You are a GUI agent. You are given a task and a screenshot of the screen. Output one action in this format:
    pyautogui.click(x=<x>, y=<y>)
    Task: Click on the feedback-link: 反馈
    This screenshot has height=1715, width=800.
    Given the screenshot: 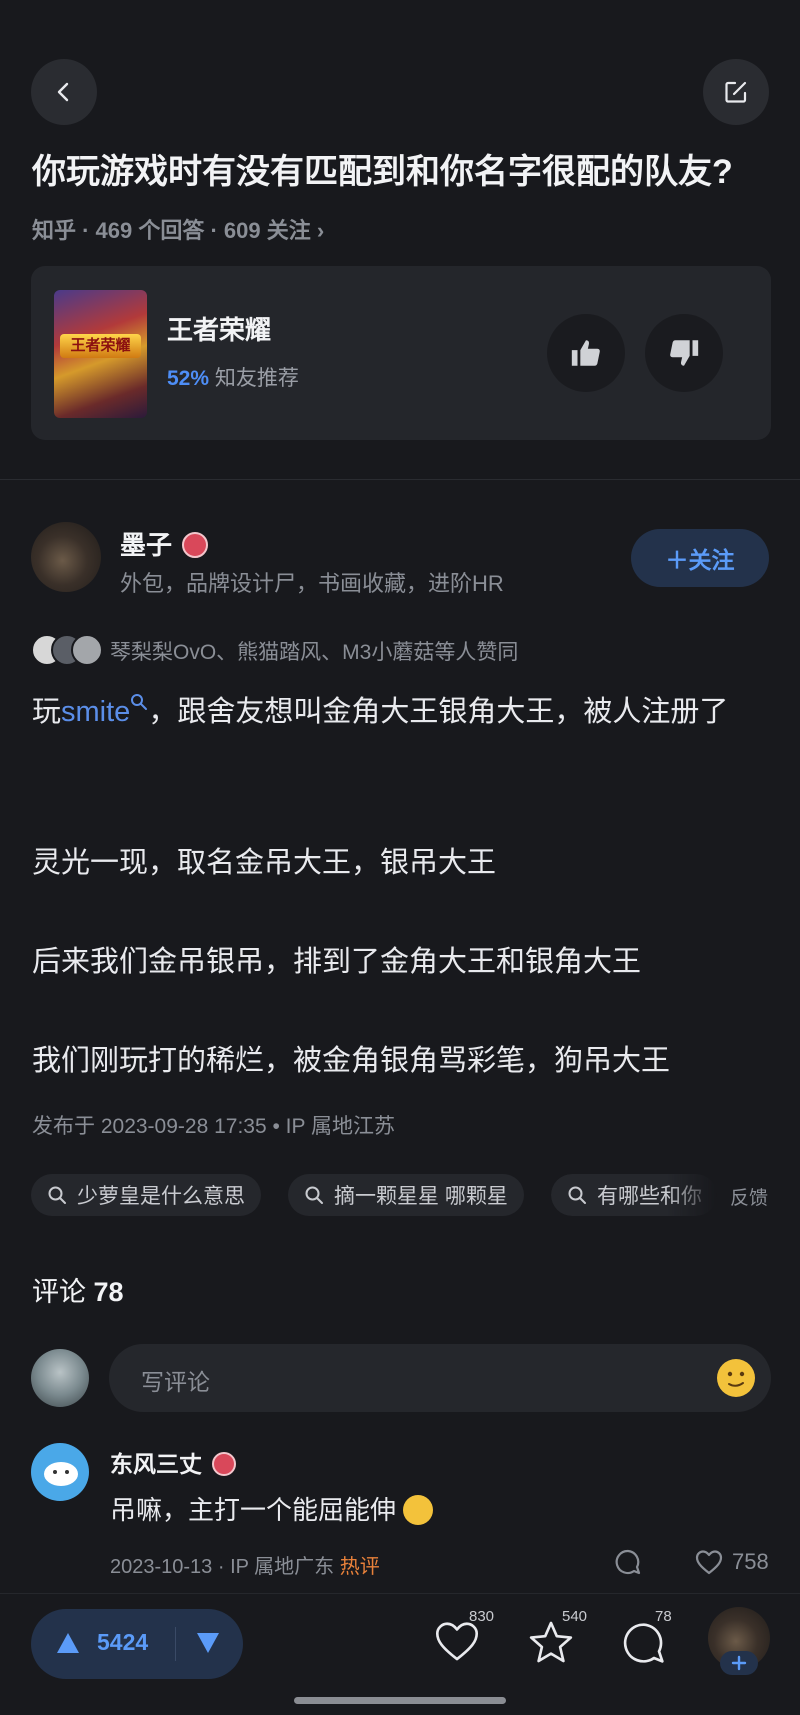 What is the action you would take?
    pyautogui.click(x=749, y=1196)
    